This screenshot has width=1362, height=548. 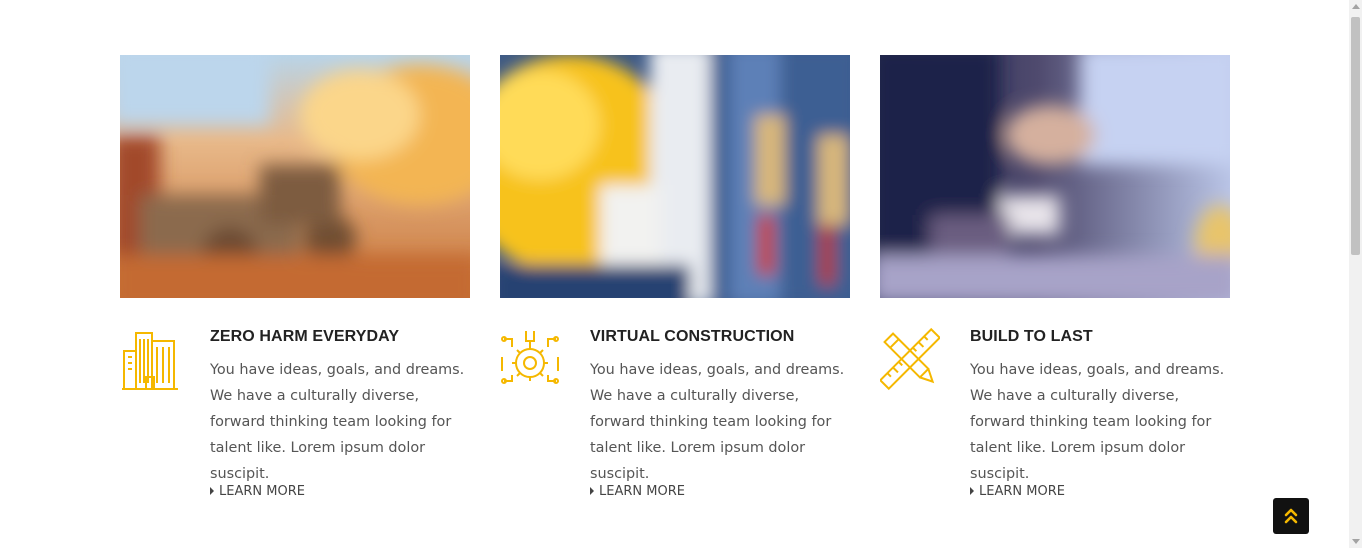 I want to click on double-chevron-up-icon, so click(x=1291, y=516).